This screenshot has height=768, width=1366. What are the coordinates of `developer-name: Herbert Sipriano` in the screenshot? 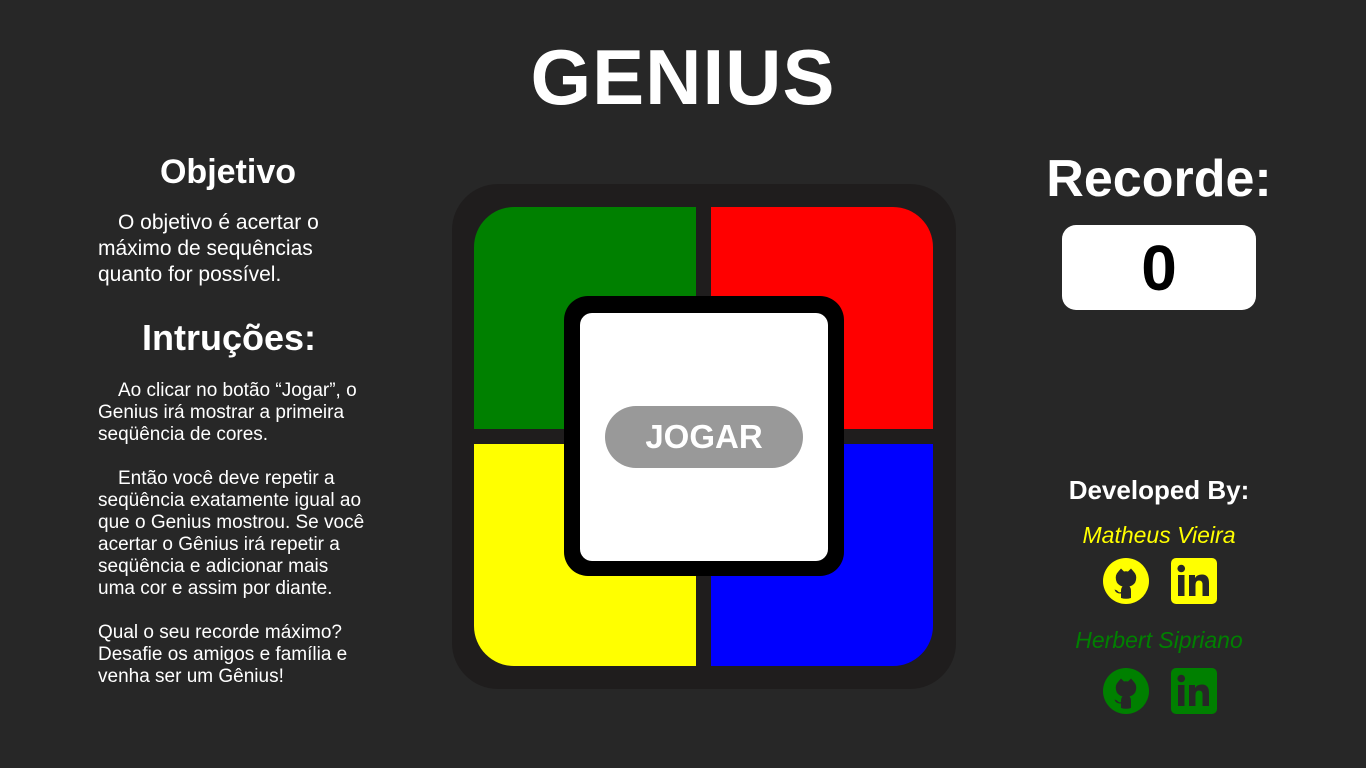 It's located at (1159, 640).